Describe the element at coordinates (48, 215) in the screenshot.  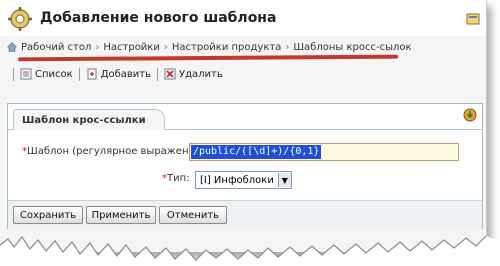
I see `save-button: Сохранить` at that location.